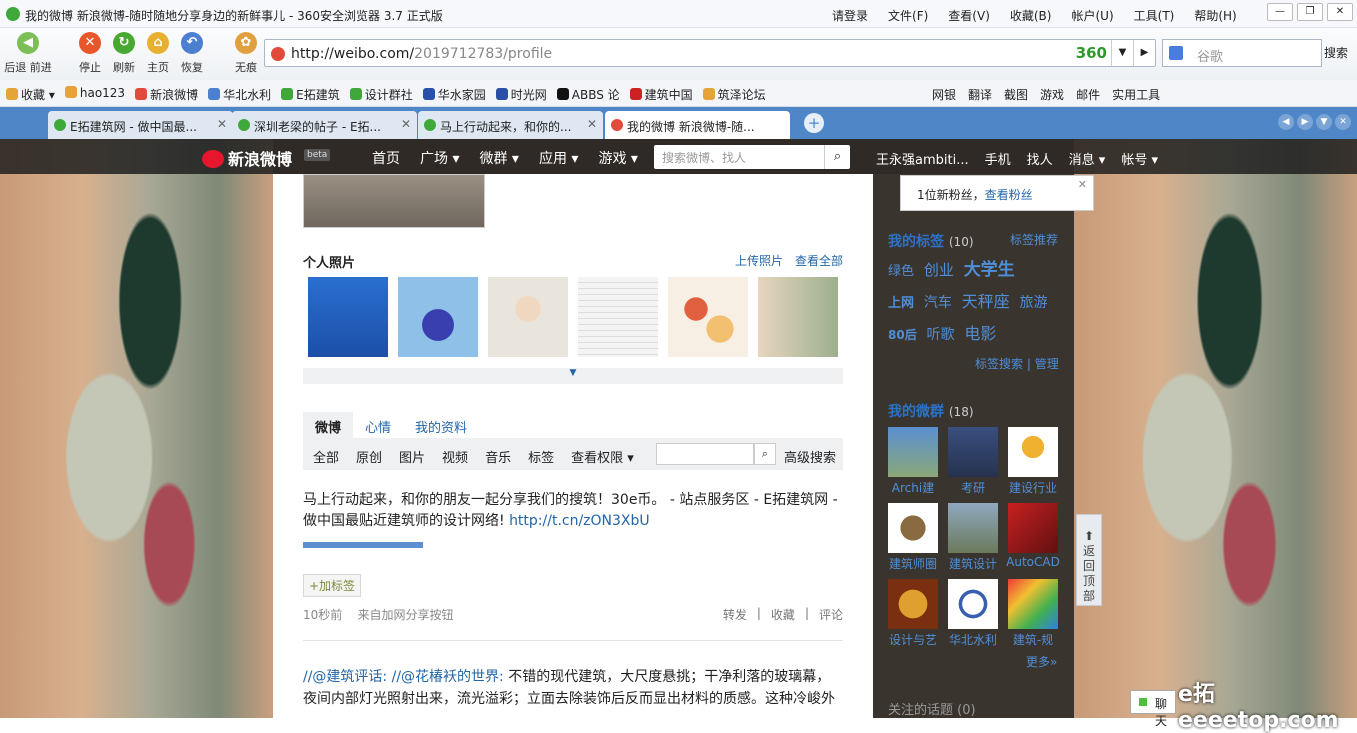 The width and height of the screenshot is (1357, 733). What do you see at coordinates (901, 271) in the screenshot?
I see `tag-item: 绿色` at bounding box center [901, 271].